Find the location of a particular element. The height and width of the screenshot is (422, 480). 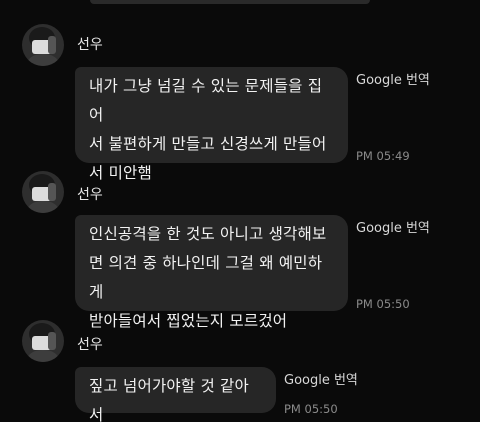

previous-message-edge is located at coordinates (230, 2).